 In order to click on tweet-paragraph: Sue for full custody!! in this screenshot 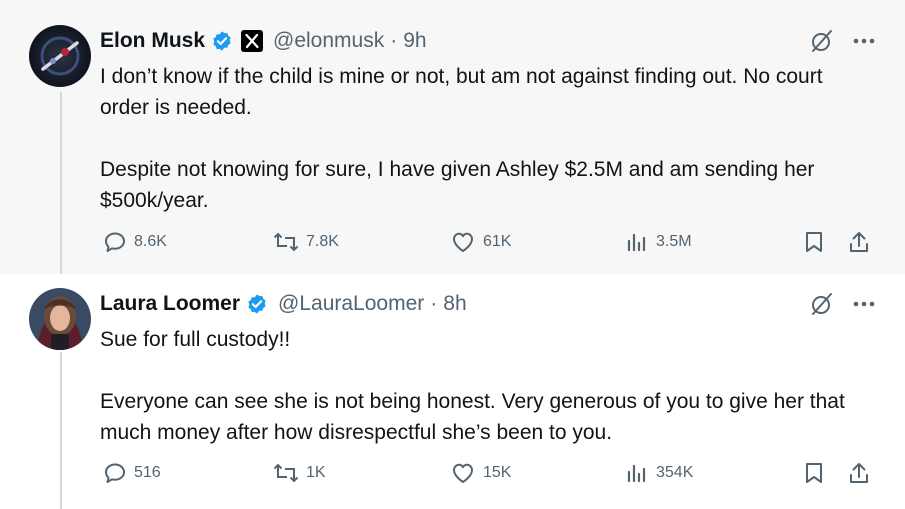, I will do `click(195, 339)`.